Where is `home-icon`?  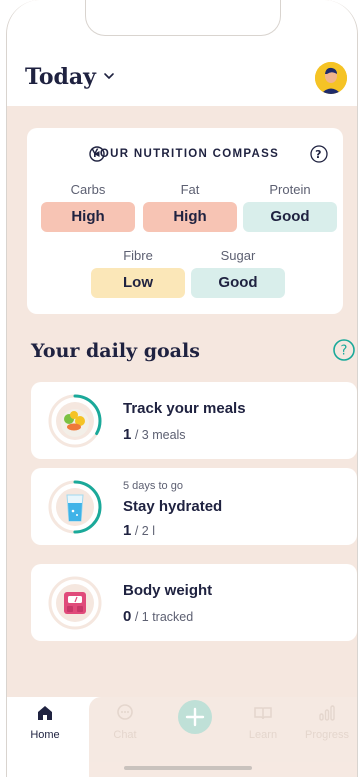 home-icon is located at coordinates (45, 713).